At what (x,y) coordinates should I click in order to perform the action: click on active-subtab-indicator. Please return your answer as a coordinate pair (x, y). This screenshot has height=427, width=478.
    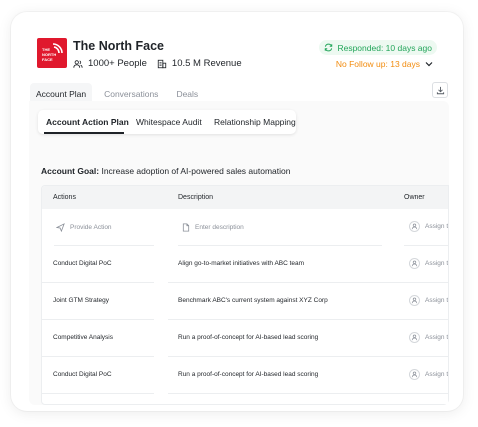
    Looking at the image, I should click on (84, 133).